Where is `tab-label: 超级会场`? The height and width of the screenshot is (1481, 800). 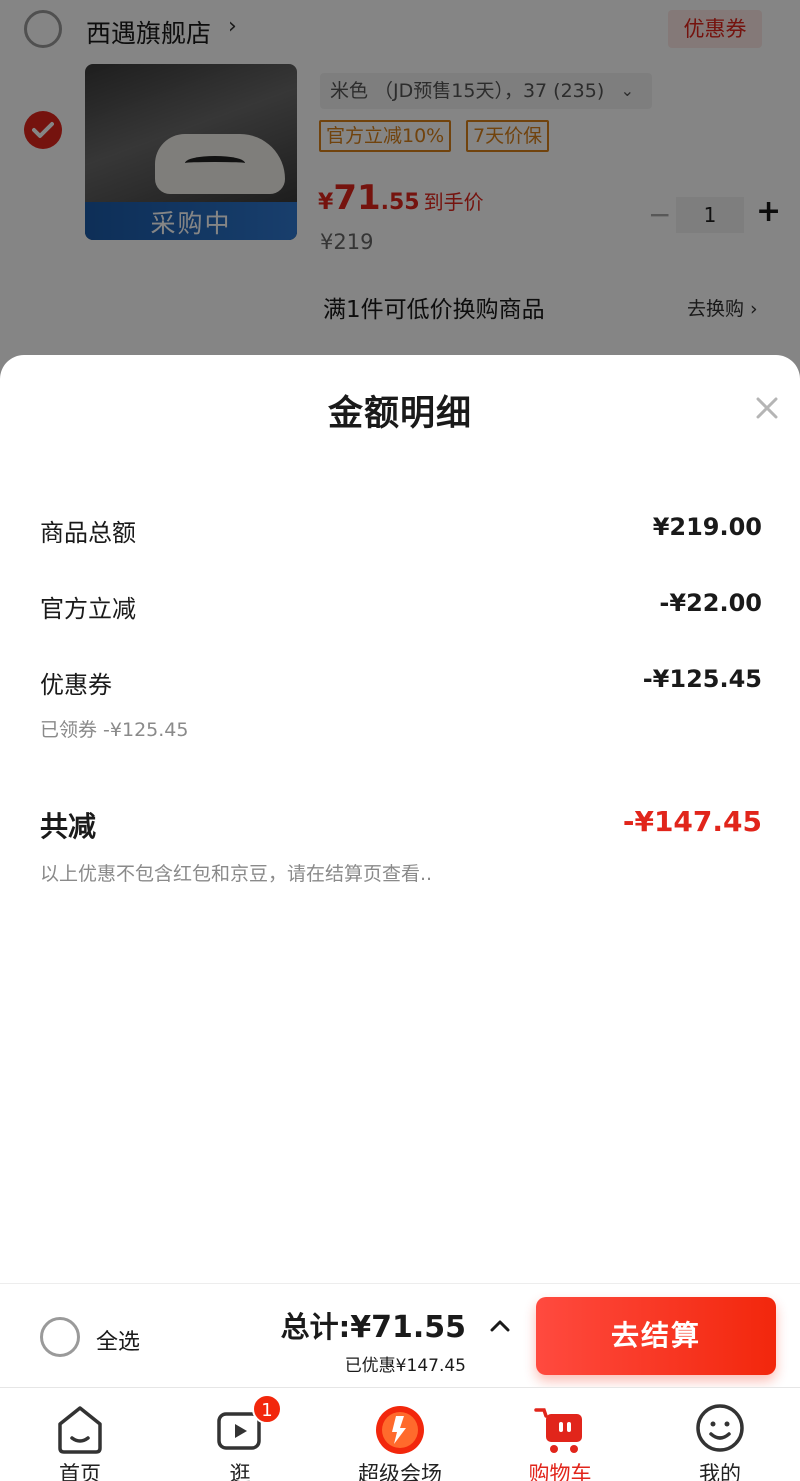 tab-label: 超级会场 is located at coordinates (400, 1471).